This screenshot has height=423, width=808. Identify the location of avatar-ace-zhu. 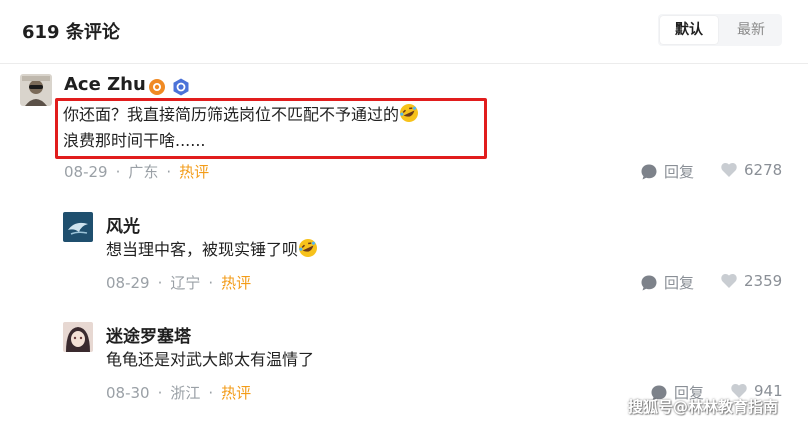
(36, 90).